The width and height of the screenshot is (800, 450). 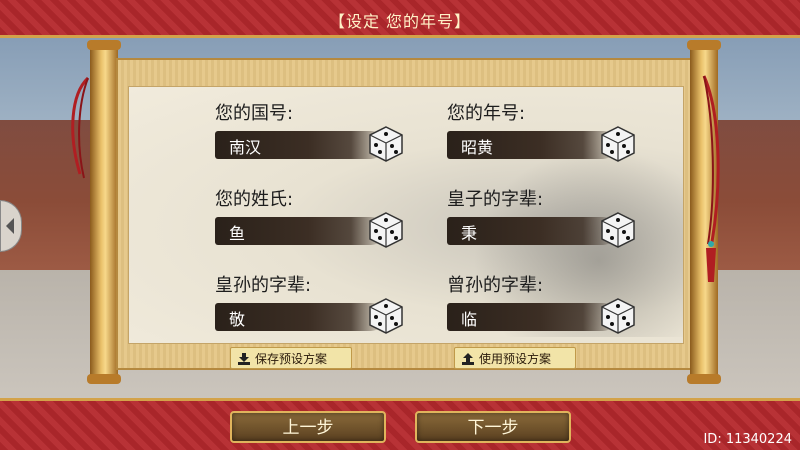 I want to click on field-label: 您的国号:, so click(x=254, y=113).